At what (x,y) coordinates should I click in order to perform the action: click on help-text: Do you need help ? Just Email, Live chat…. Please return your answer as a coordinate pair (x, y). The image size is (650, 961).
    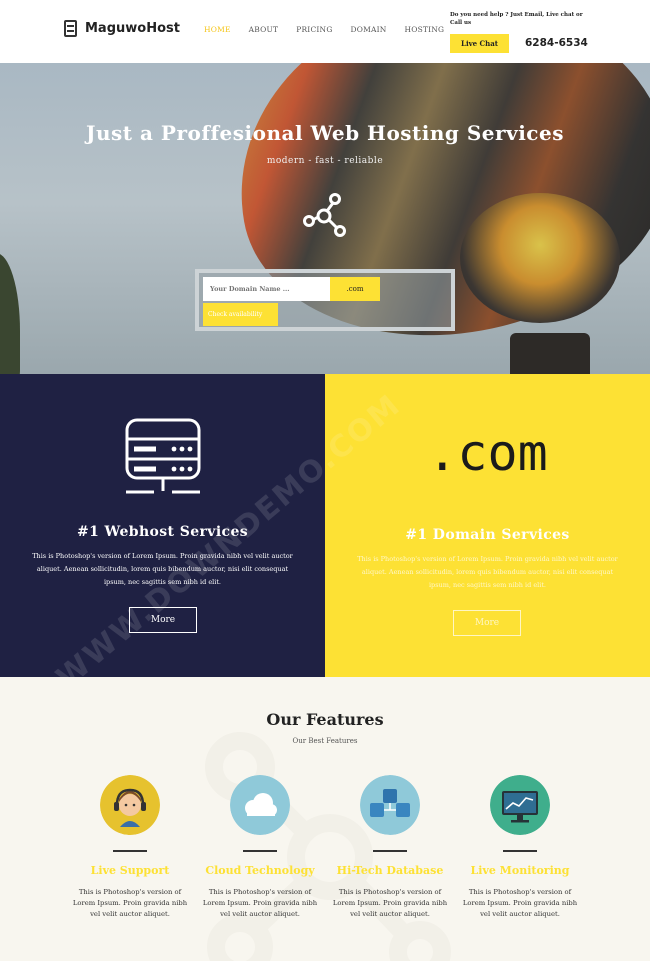
    Looking at the image, I should click on (516, 19).